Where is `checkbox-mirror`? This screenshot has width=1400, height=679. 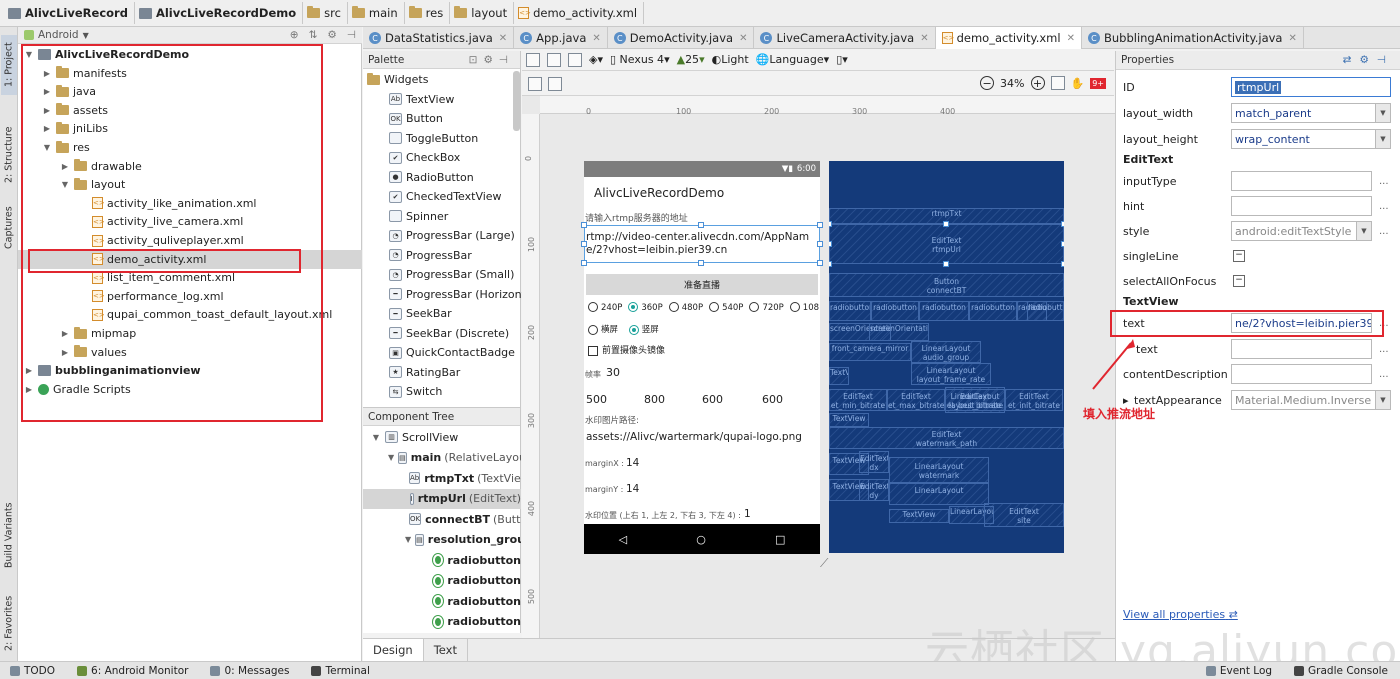 checkbox-mirror is located at coordinates (593, 350).